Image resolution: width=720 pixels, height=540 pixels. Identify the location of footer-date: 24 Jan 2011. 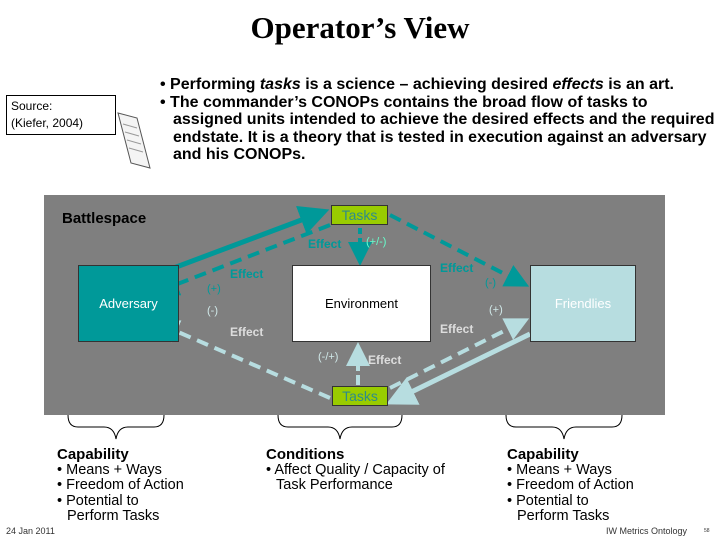
(30, 531).